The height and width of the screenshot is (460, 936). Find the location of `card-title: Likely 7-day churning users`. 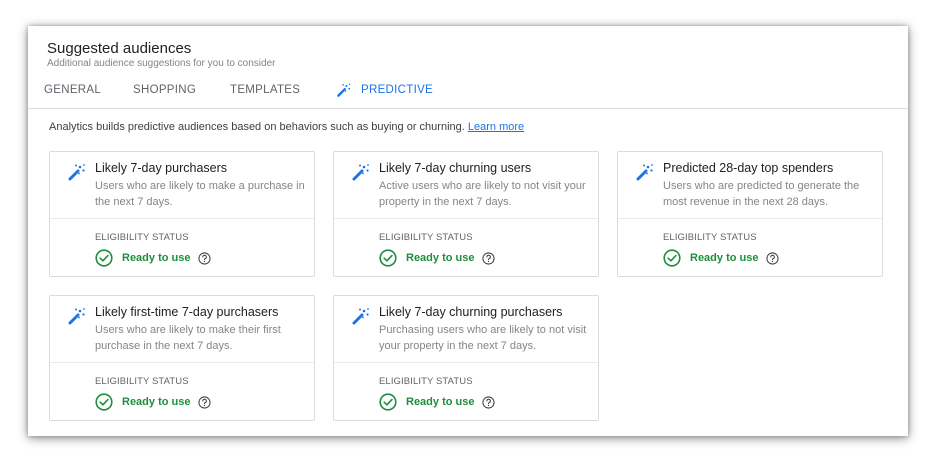

card-title: Likely 7-day churning users is located at coordinates (455, 168).